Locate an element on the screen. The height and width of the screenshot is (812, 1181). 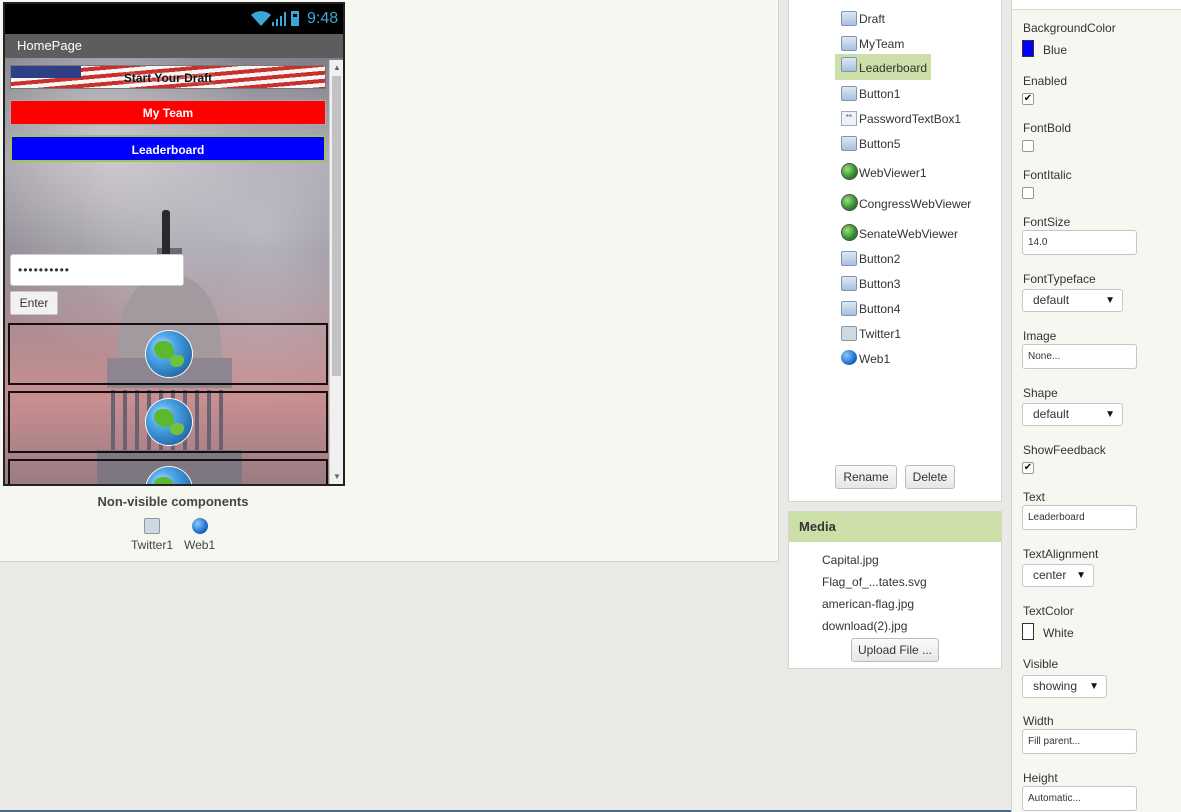
tree-item-label: Button4 is located at coordinates (880, 309).